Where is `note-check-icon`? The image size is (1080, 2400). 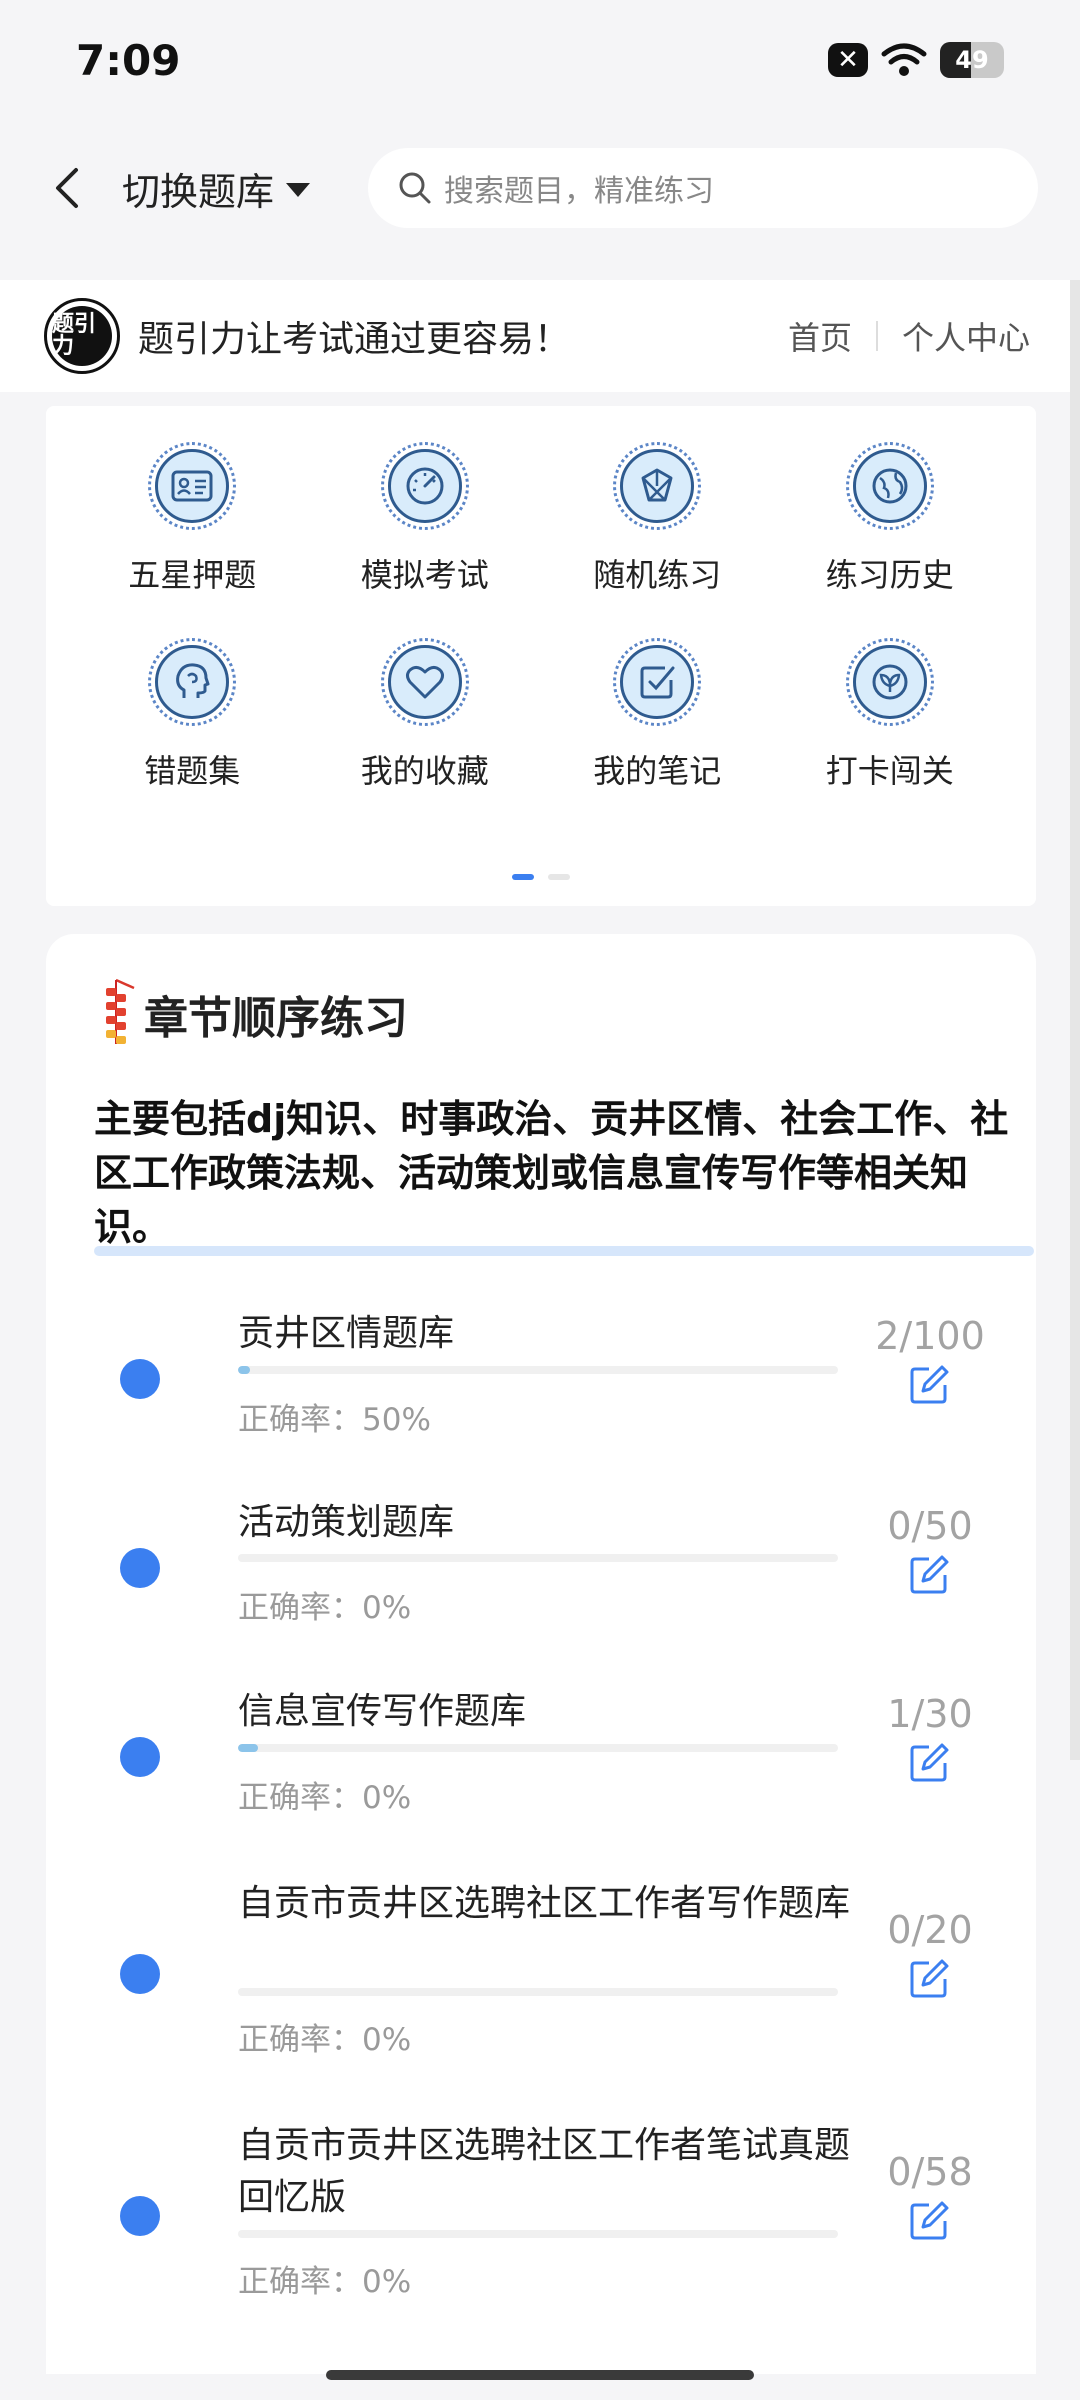 note-check-icon is located at coordinates (657, 682).